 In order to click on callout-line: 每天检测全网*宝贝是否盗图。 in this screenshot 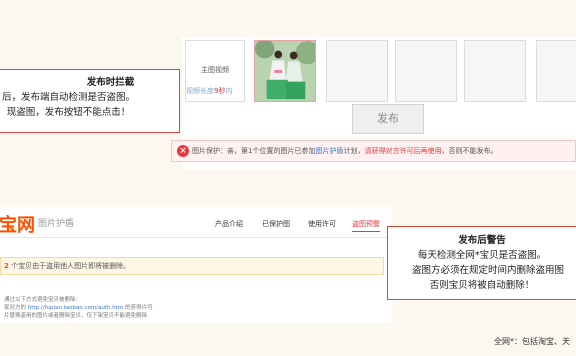, I will do `click(482, 255)`.